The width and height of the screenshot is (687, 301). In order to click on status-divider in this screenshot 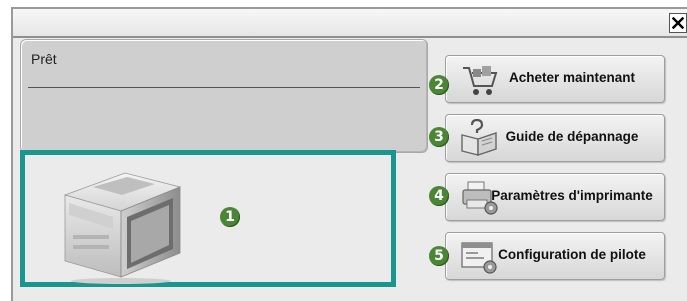, I will do `click(224, 87)`.